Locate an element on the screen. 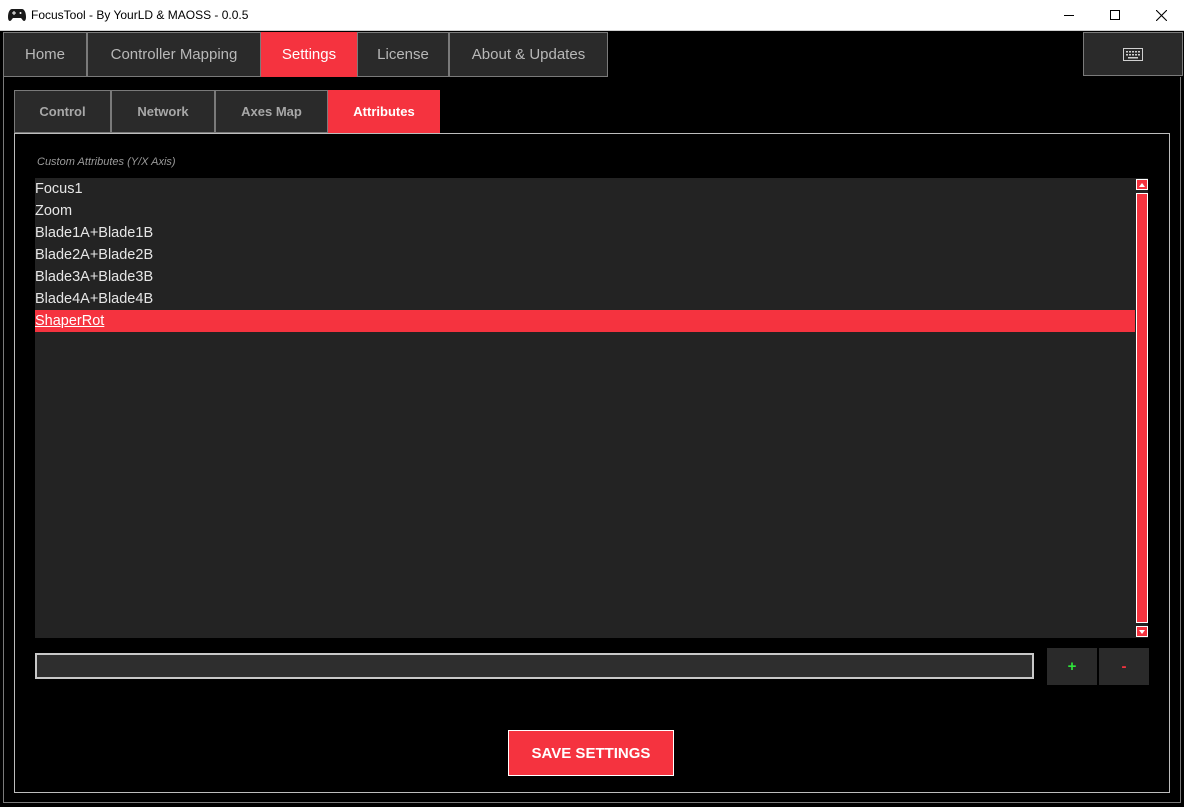 The width and height of the screenshot is (1184, 807). tab-controller-mapping: Controller Mapping is located at coordinates (174, 54).